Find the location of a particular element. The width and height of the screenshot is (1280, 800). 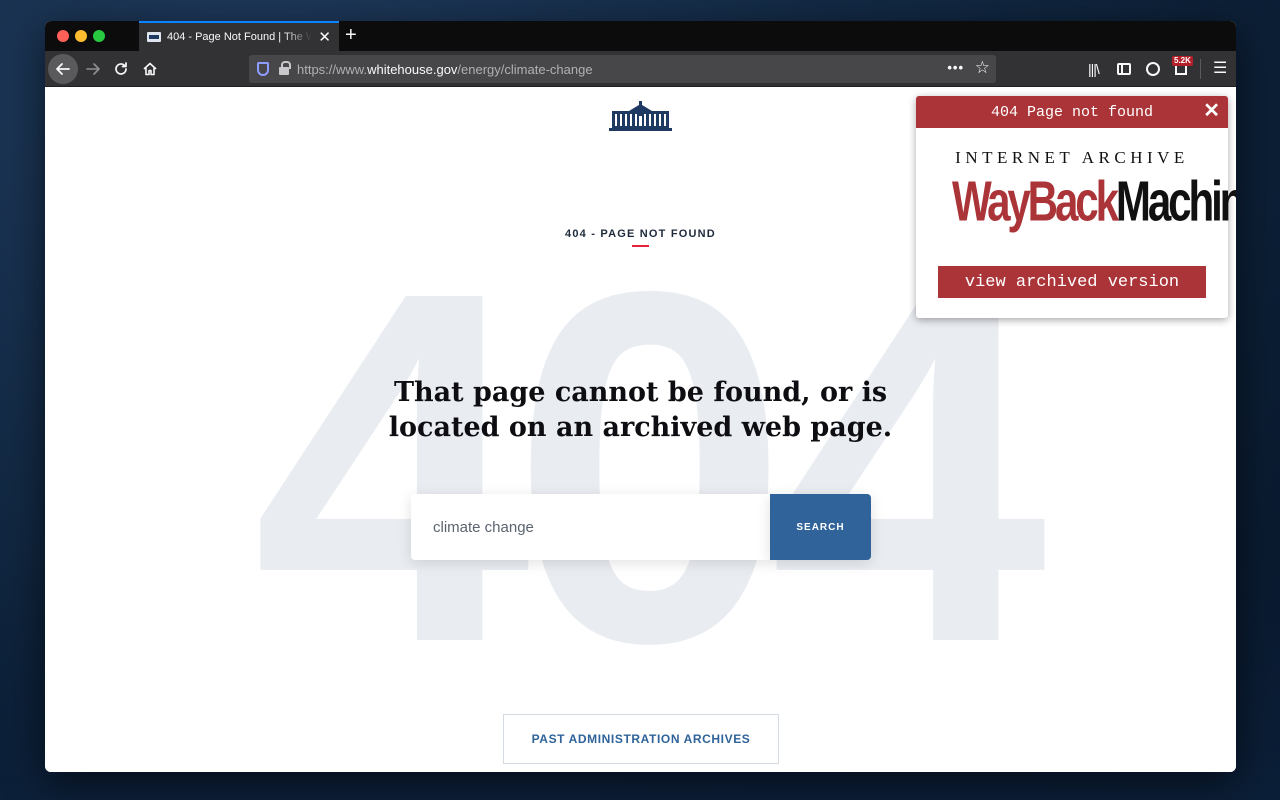

toolbar-separator is located at coordinates (1200, 69).